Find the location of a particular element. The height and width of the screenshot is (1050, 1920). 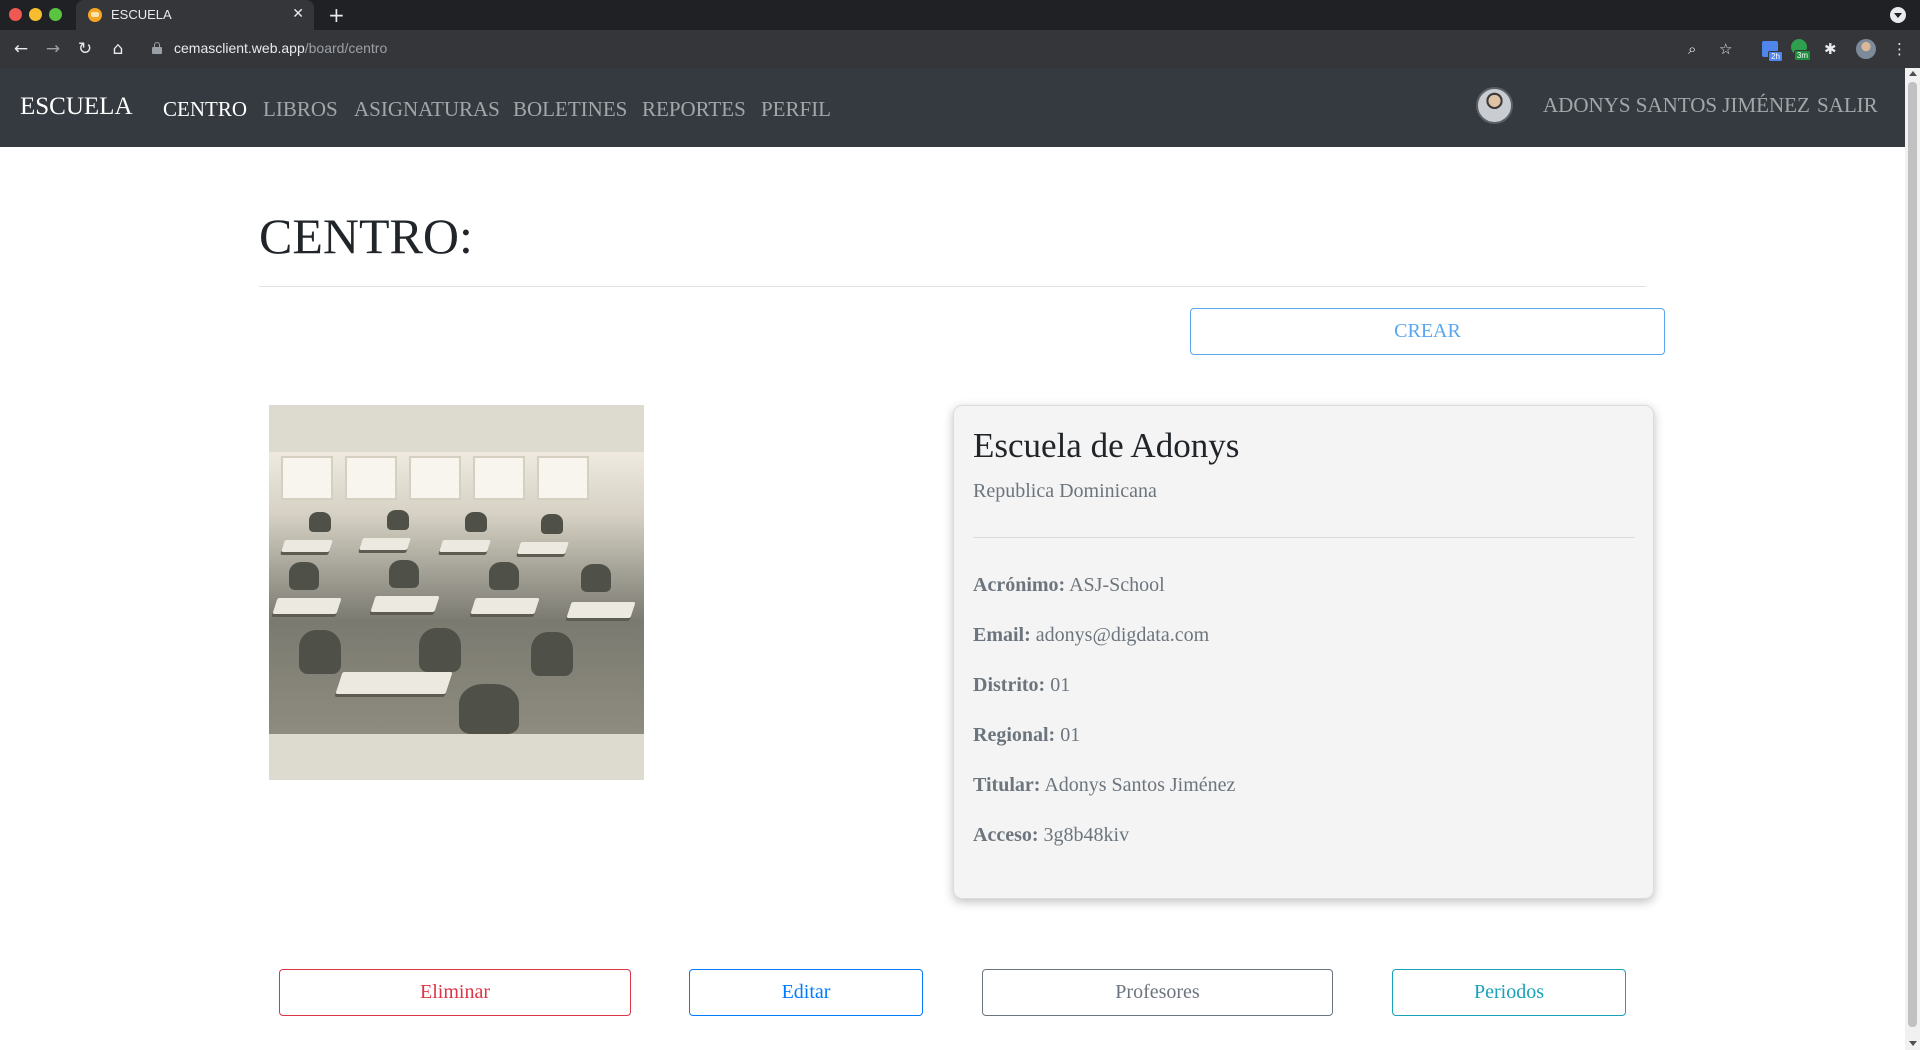

page-scrollbar is located at coordinates (1912, 559).